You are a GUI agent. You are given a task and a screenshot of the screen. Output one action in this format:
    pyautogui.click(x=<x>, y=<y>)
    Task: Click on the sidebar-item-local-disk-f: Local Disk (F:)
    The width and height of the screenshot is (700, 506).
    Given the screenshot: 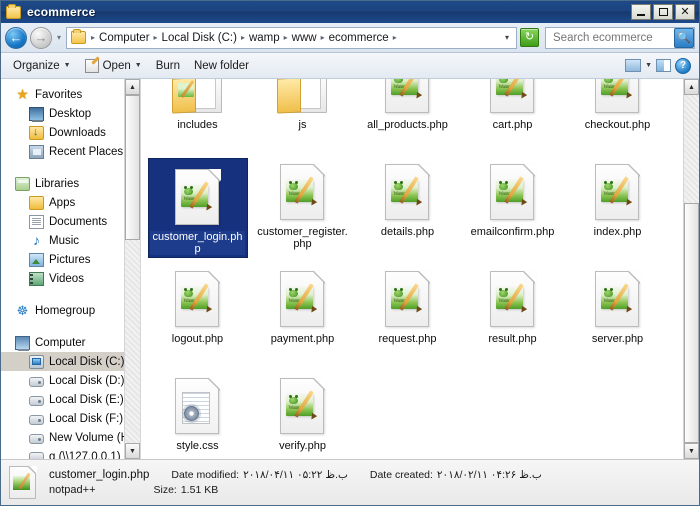 What is the action you would take?
    pyautogui.click(x=70, y=418)
    